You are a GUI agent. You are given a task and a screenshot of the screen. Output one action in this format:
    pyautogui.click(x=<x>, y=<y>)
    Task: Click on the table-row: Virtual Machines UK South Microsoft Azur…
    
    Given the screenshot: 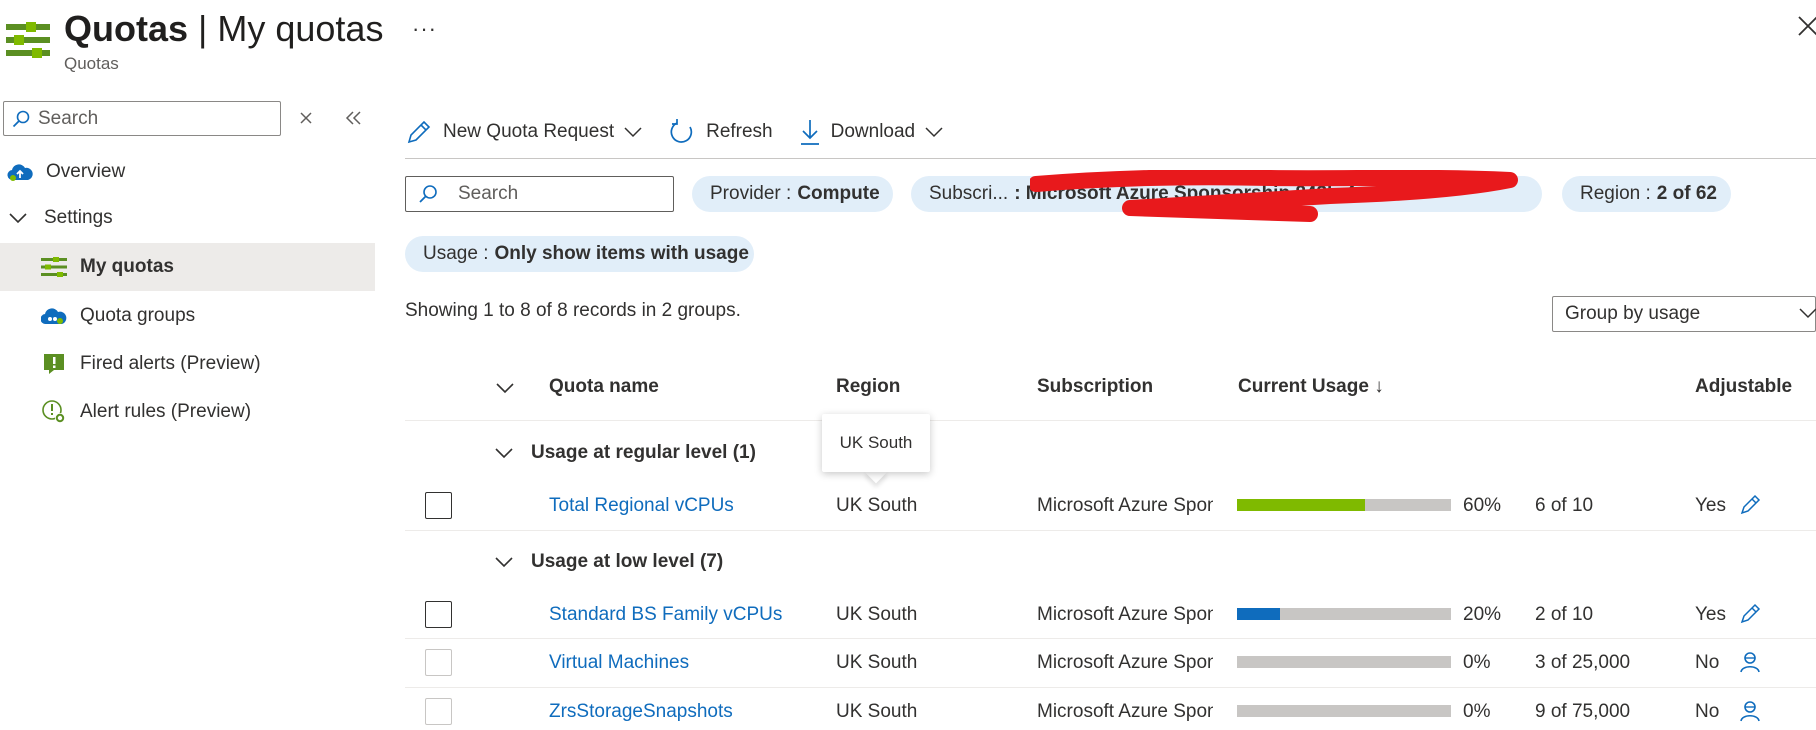 What is the action you would take?
    pyautogui.click(x=1110, y=662)
    